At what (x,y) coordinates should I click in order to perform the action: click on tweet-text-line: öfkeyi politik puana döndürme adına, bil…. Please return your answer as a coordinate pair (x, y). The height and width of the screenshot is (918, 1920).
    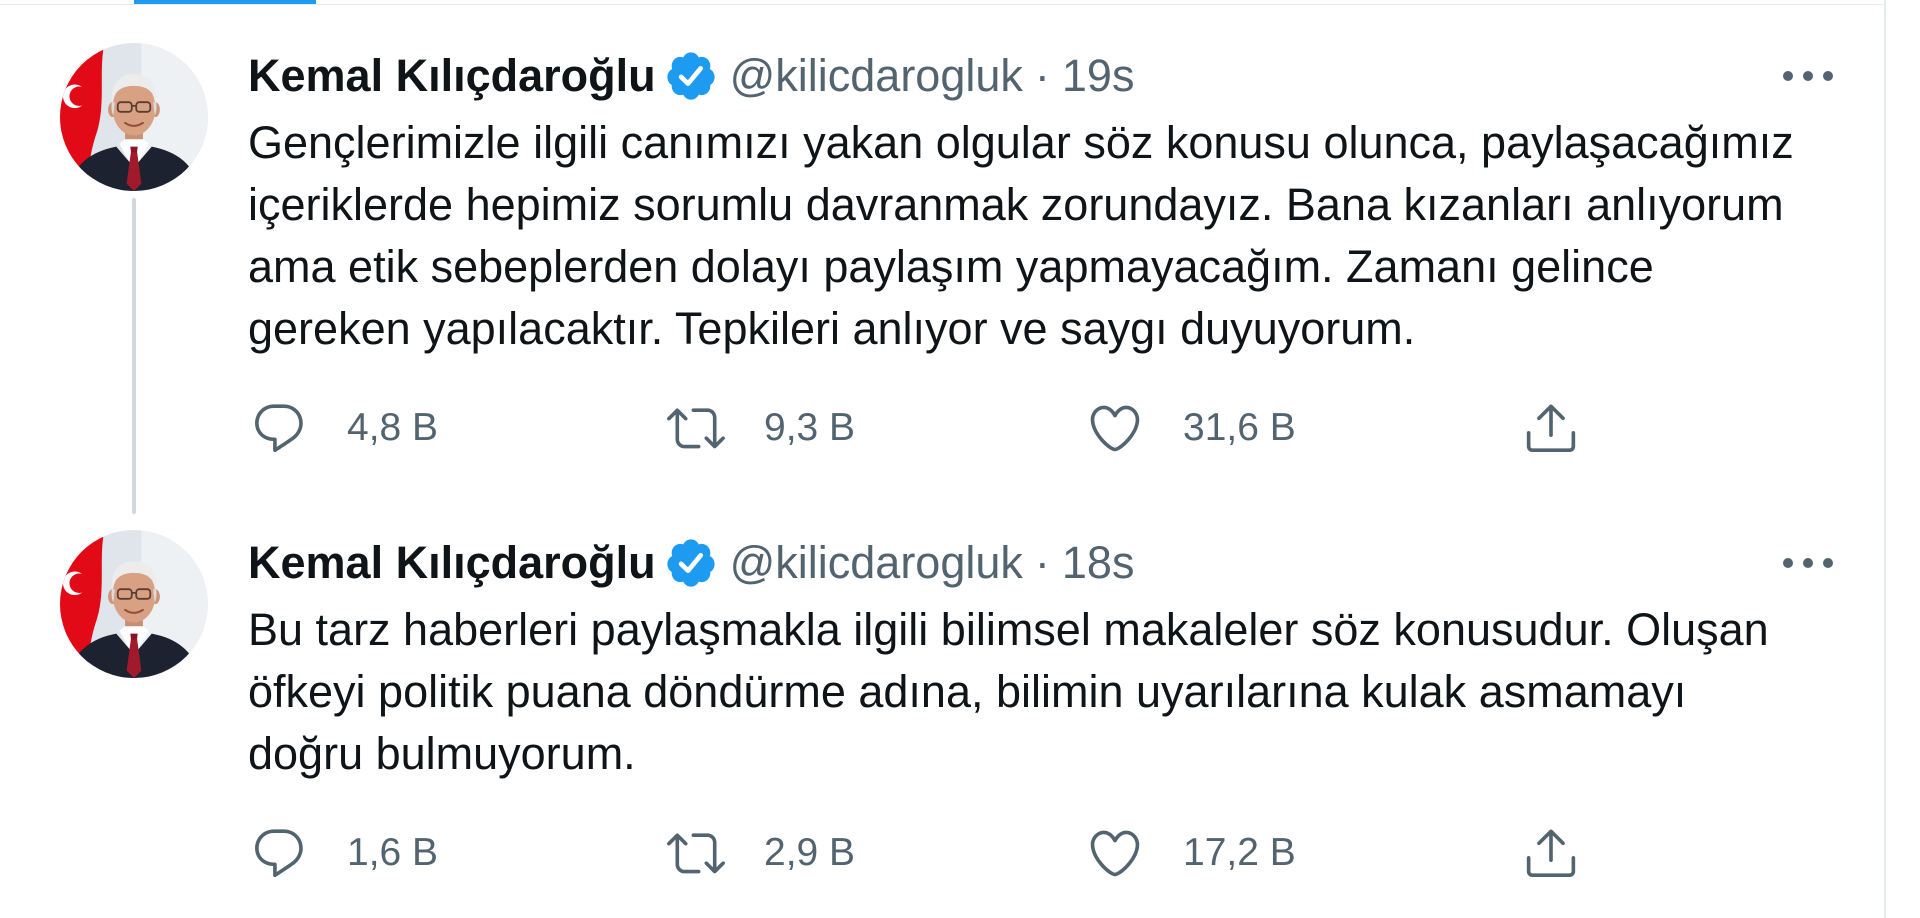
    Looking at the image, I should click on (967, 691).